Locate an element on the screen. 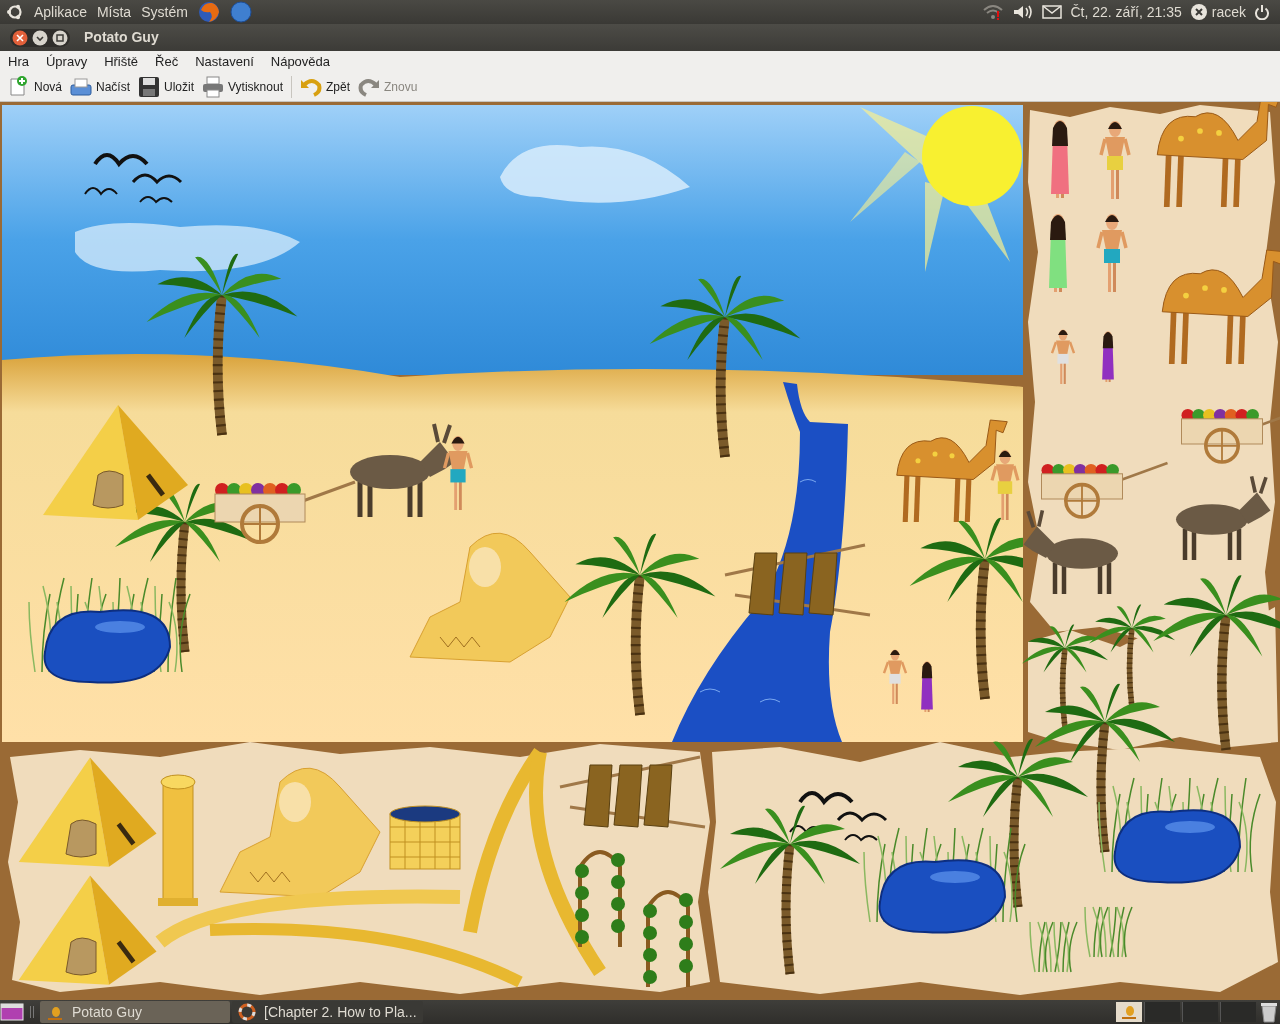  wooden-bridge is located at coordinates (632, 792).